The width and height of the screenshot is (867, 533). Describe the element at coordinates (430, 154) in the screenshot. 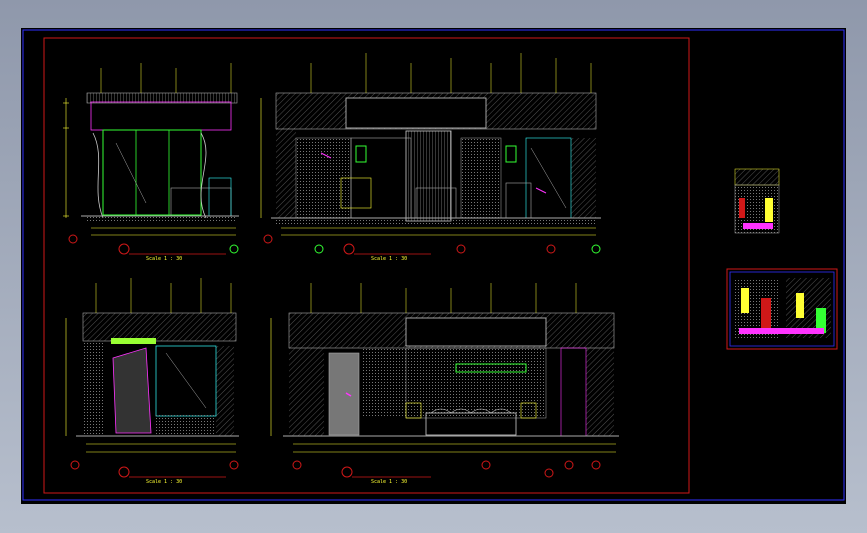

I see `elevation-top-right` at that location.